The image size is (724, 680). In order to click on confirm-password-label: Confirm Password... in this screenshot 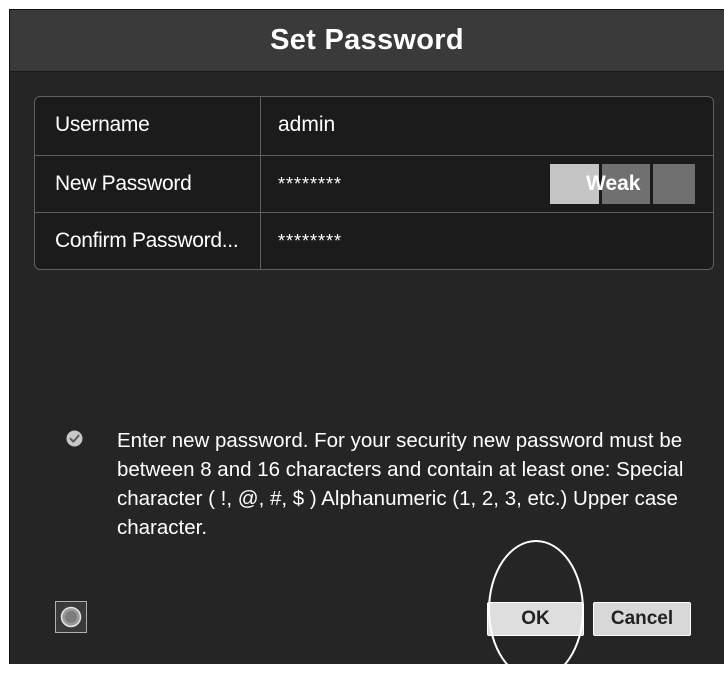, I will do `click(147, 240)`.